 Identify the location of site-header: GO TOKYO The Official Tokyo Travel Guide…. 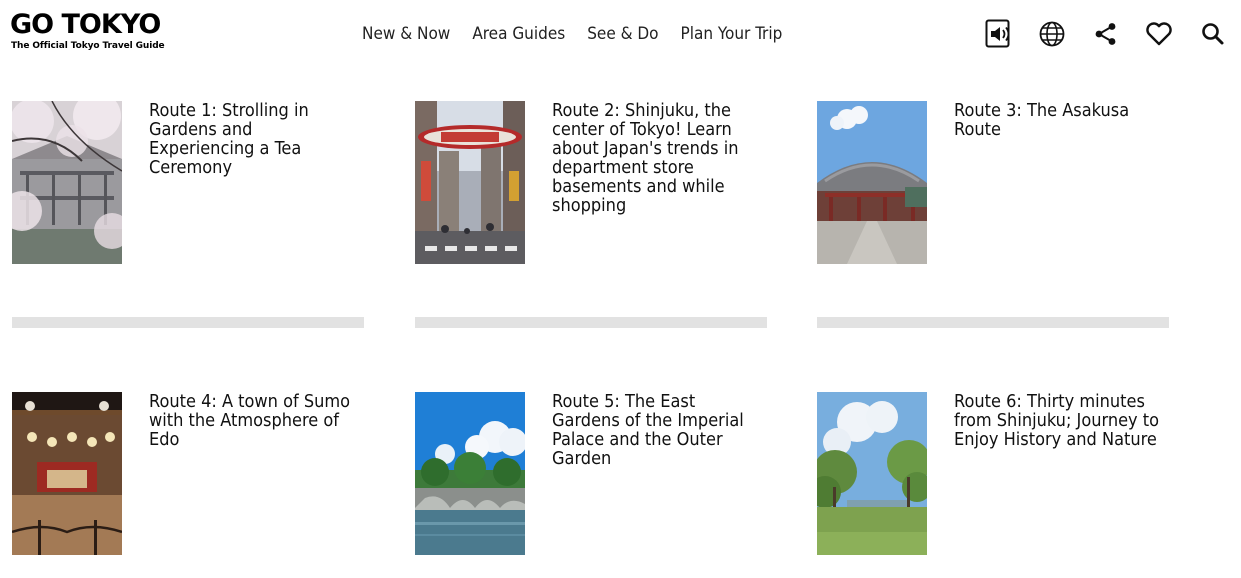
(620, 35).